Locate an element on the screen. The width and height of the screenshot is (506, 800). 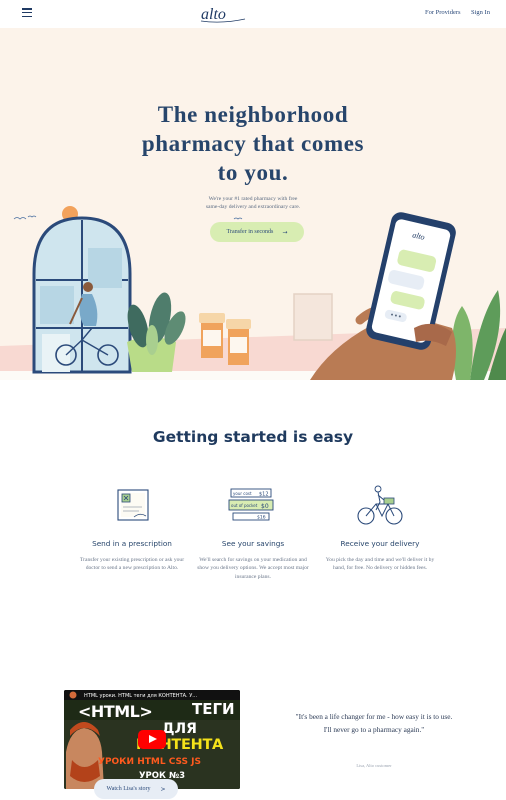
watch-story-label: Watch Lisa's story is located at coordinates (128, 789).